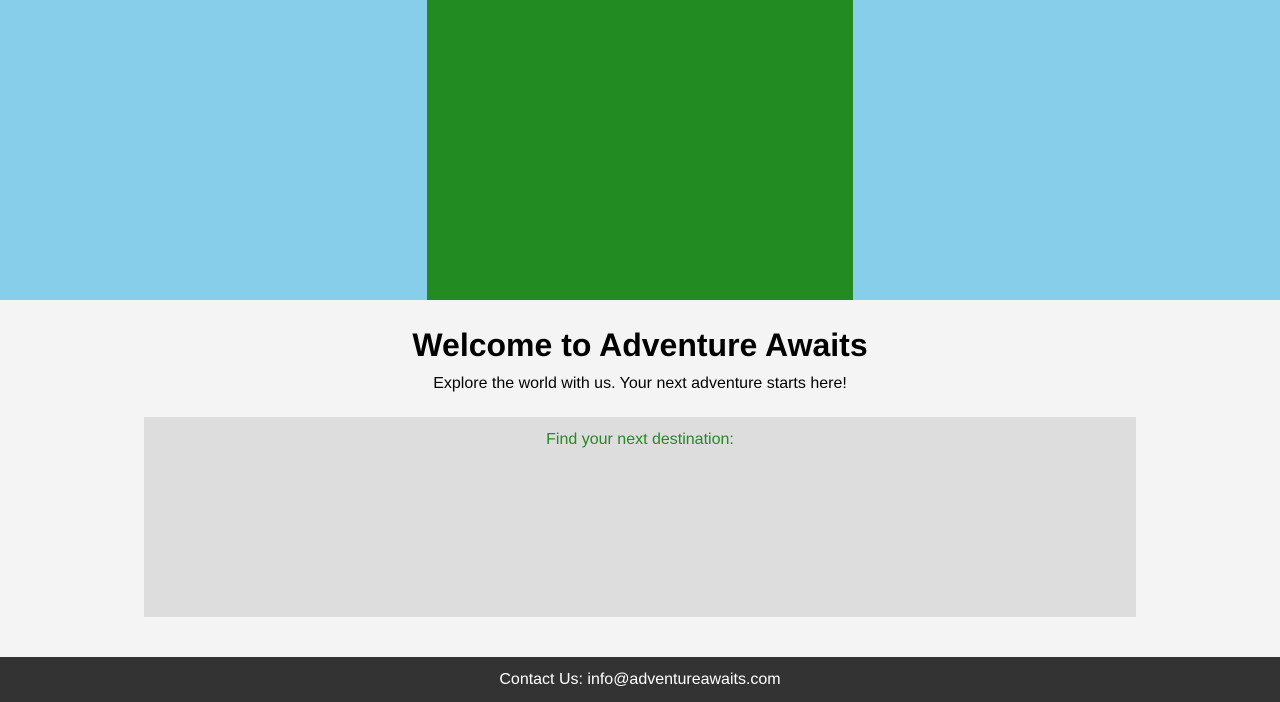 The width and height of the screenshot is (1280, 702). I want to click on page-title: Welcome to Adventure Awaits, so click(640, 345).